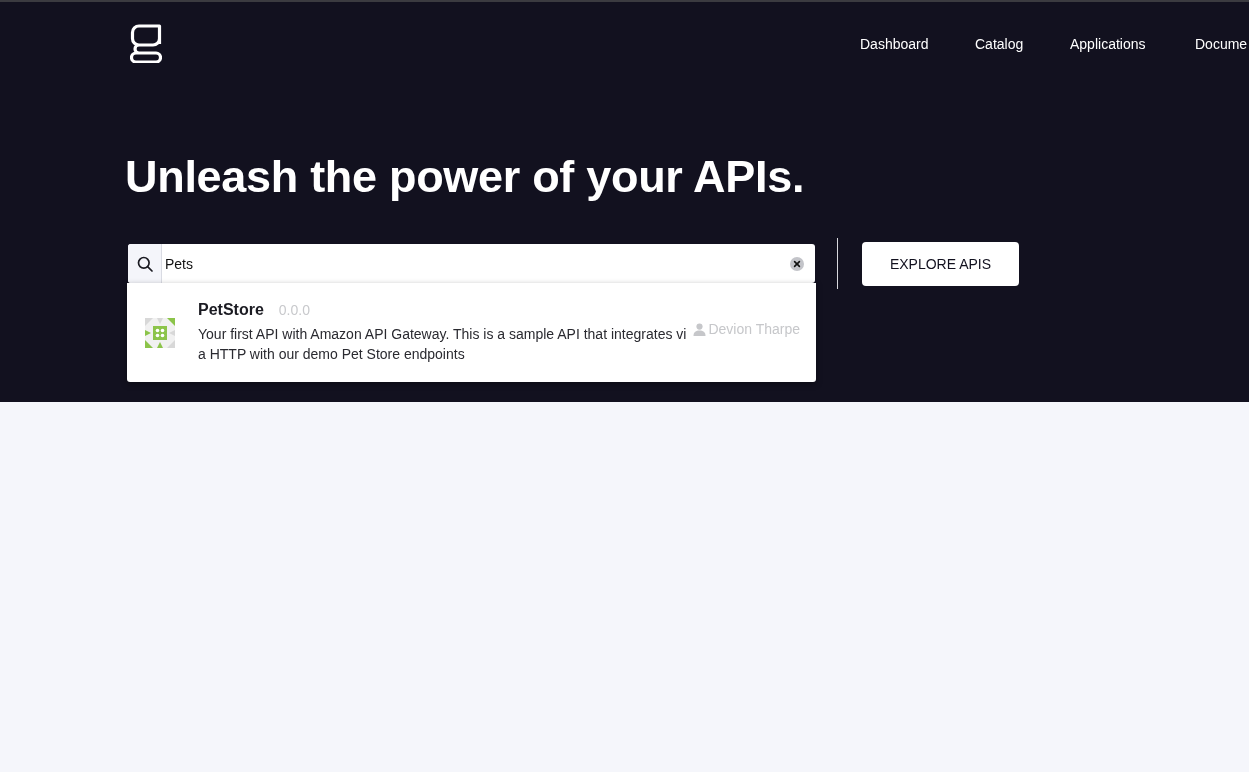  What do you see at coordinates (1221, 44) in the screenshot?
I see `nav-link: Docume` at bounding box center [1221, 44].